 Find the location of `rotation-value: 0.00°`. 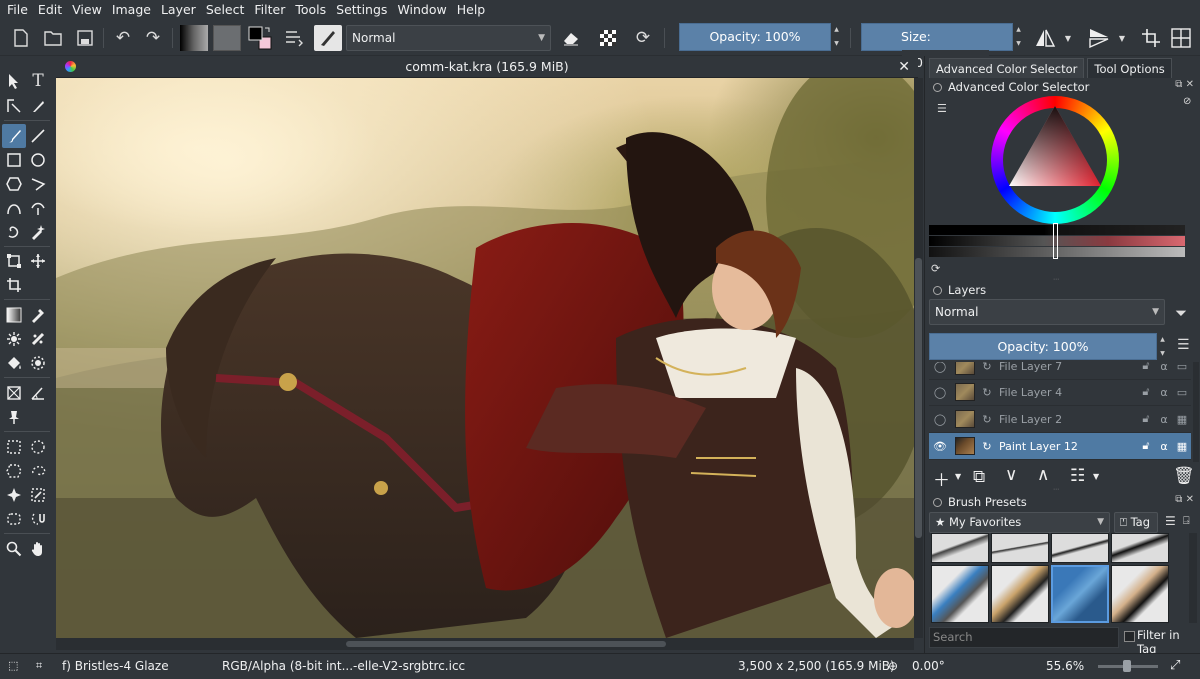

rotation-value: 0.00° is located at coordinates (928, 666).